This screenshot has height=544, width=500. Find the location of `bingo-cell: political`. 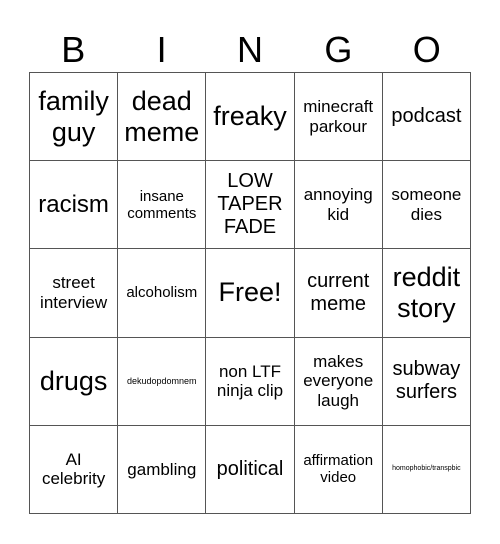

bingo-cell: political is located at coordinates (250, 469).